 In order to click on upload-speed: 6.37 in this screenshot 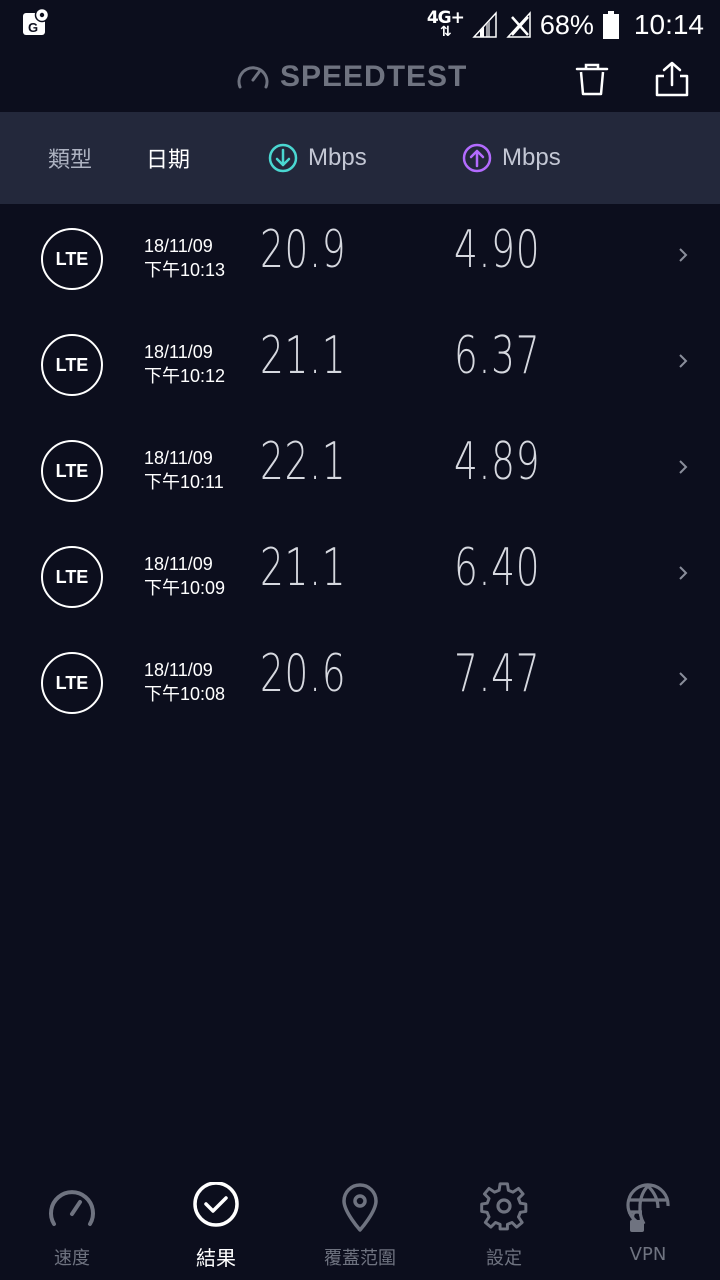, I will do `click(497, 356)`.